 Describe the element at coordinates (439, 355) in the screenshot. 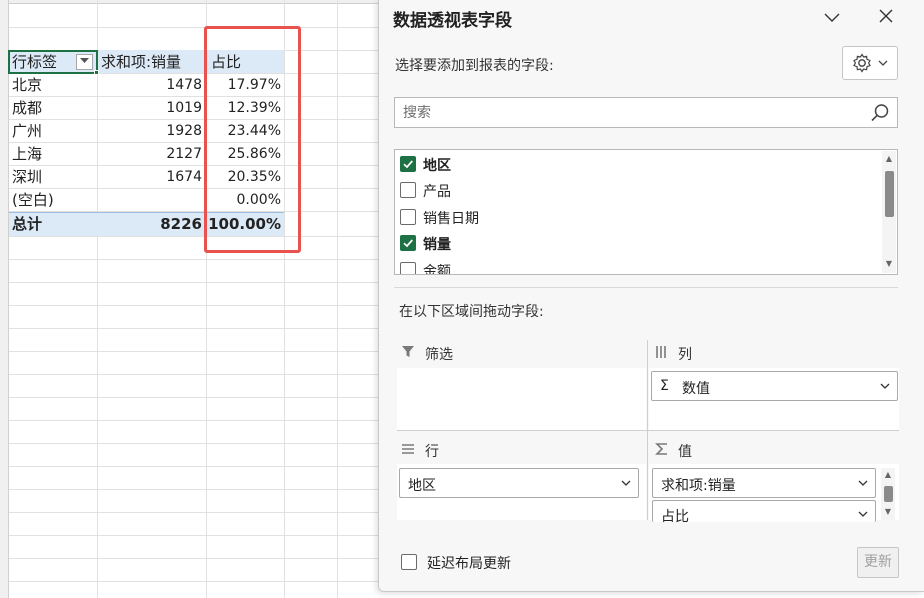

I see `filters-area-title: 筛选` at that location.